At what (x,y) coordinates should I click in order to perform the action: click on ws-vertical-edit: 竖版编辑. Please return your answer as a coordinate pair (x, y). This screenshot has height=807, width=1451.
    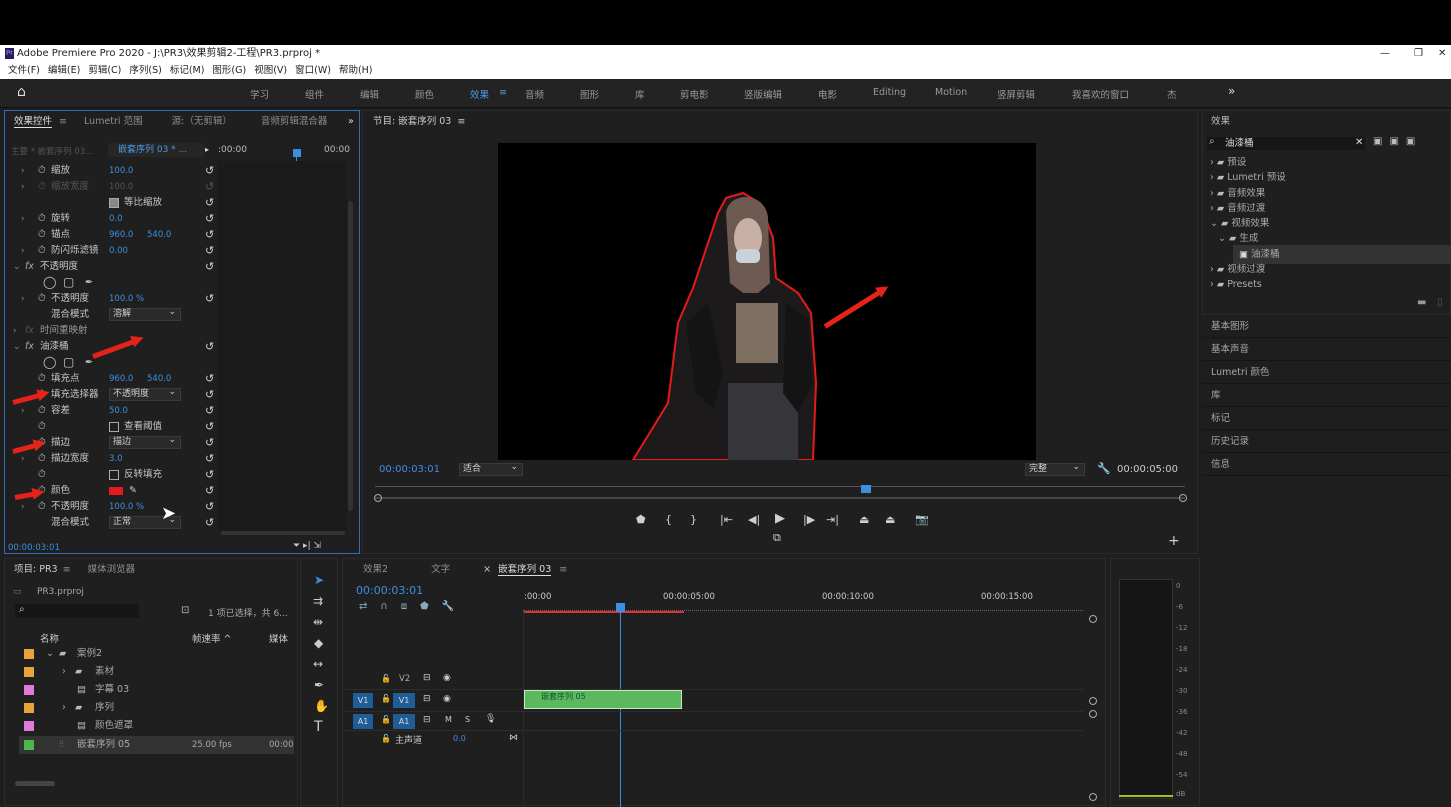
    Looking at the image, I should click on (763, 94).